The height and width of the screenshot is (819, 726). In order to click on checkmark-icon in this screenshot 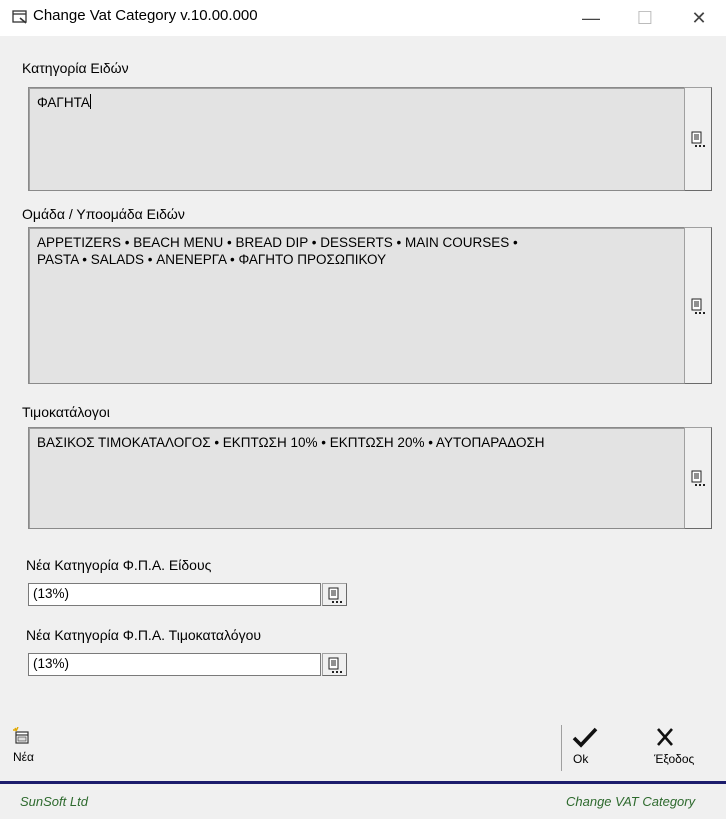, I will do `click(585, 737)`.